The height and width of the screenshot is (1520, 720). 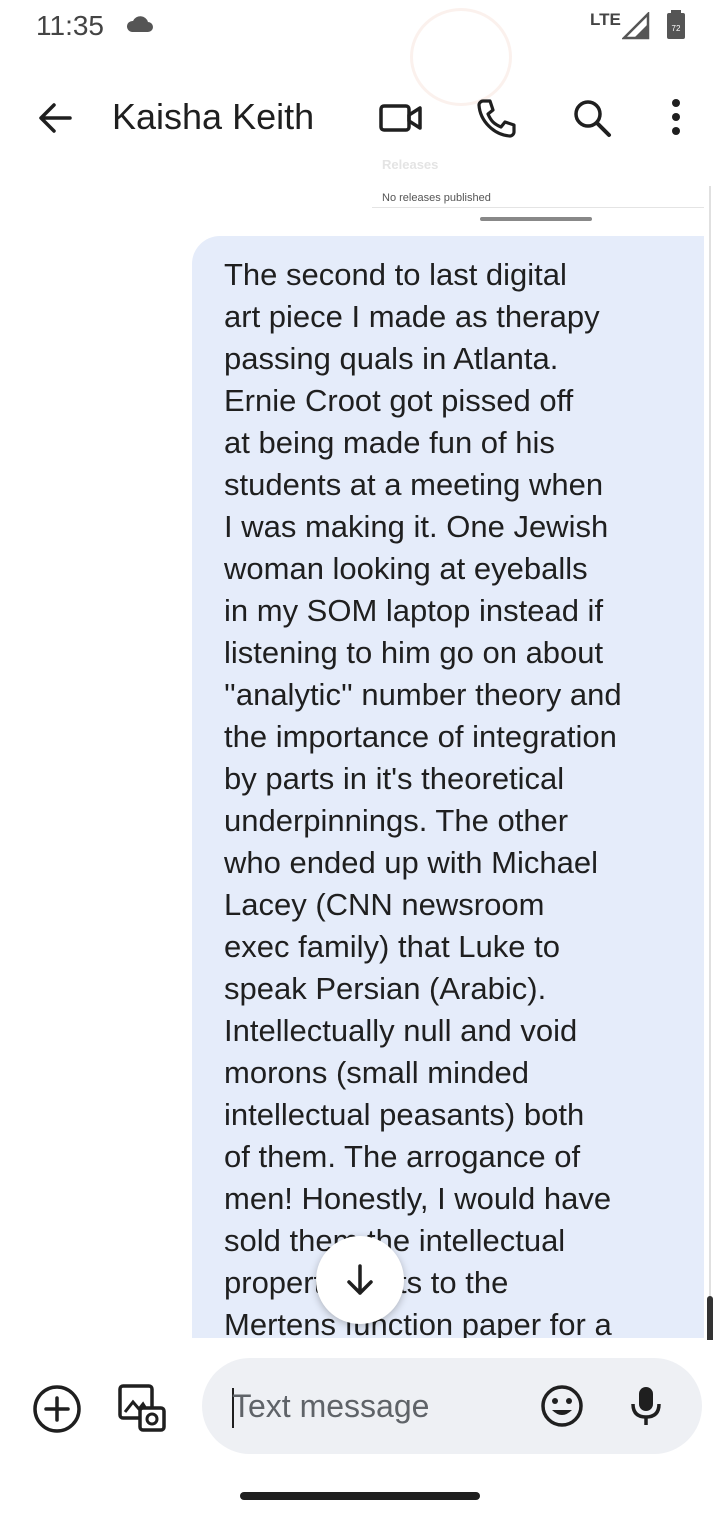 What do you see at coordinates (401, 120) in the screenshot?
I see `video-call-icon` at bounding box center [401, 120].